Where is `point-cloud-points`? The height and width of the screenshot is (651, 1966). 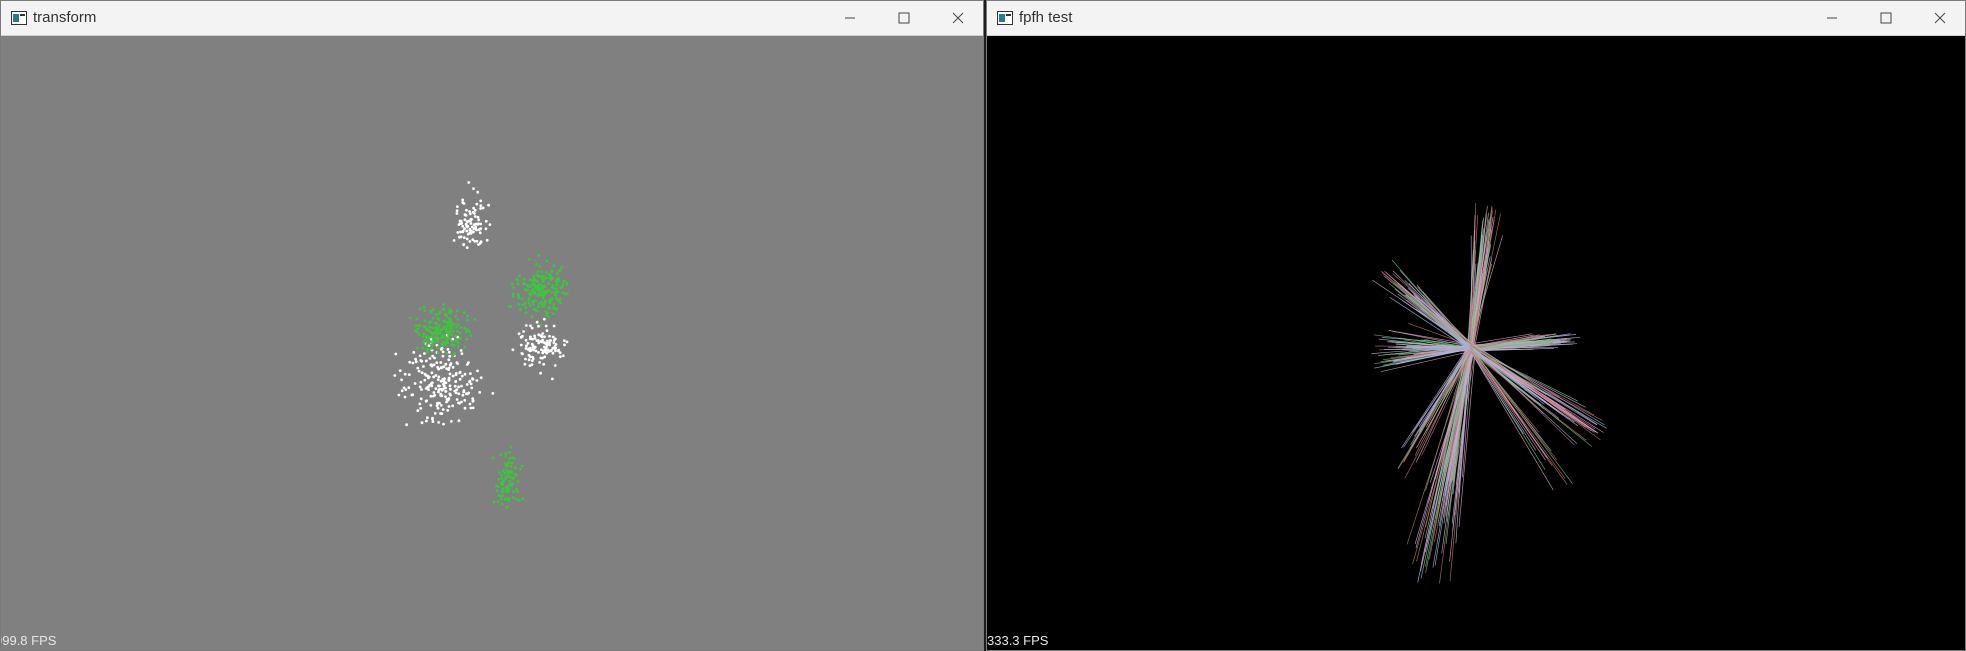
point-cloud-points is located at coordinates (481, 345).